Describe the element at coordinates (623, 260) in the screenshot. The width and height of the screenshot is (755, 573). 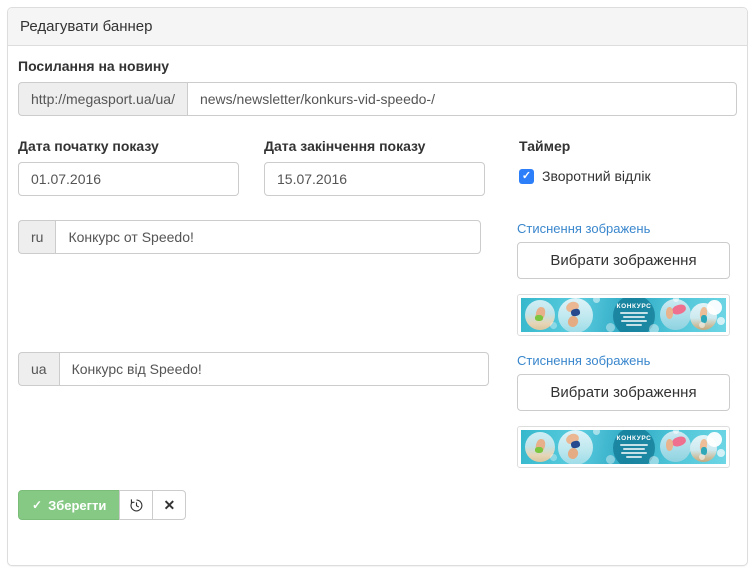
I see `ru-choose-image-button: Вибрати зображення` at that location.